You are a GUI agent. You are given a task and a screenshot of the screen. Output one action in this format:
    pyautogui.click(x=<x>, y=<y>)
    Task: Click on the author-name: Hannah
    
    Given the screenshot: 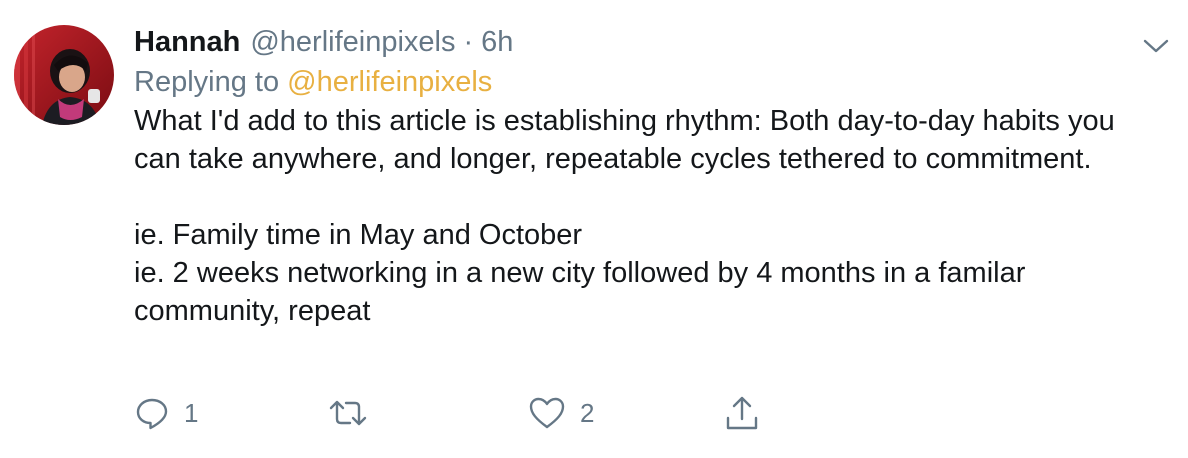 What is the action you would take?
    pyautogui.click(x=187, y=42)
    